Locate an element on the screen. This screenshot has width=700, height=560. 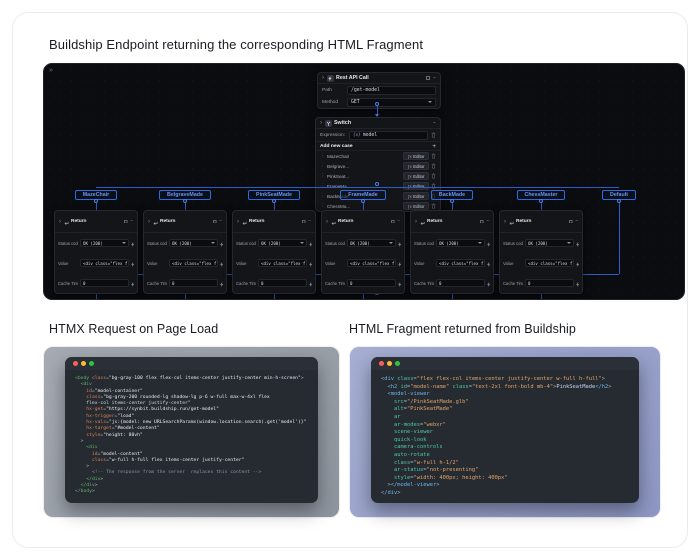
expression-input: {x} model is located at coordinates (388, 135).